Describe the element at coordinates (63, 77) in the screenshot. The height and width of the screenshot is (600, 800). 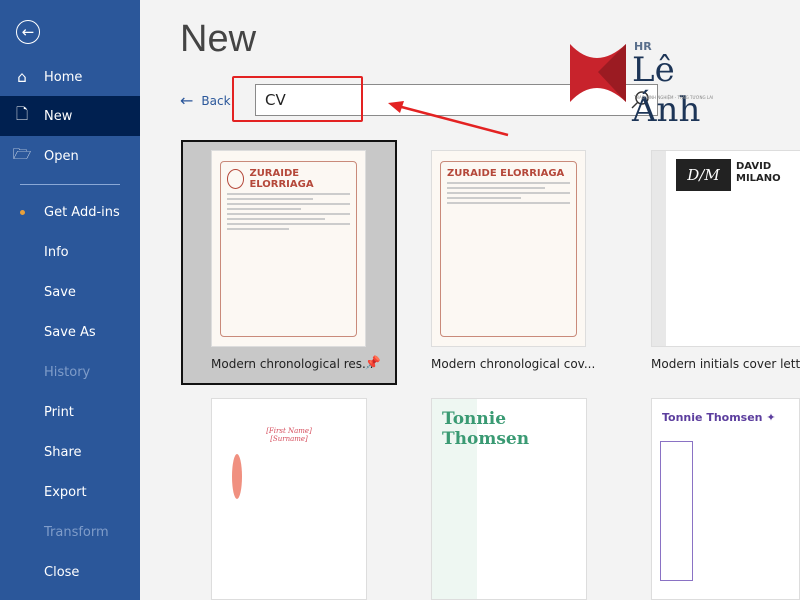
I see `sidebar-item-label: Home` at that location.